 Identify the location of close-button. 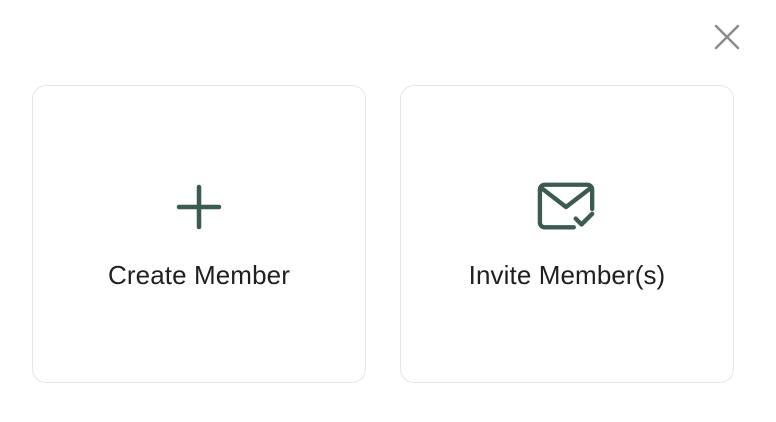
(727, 37).